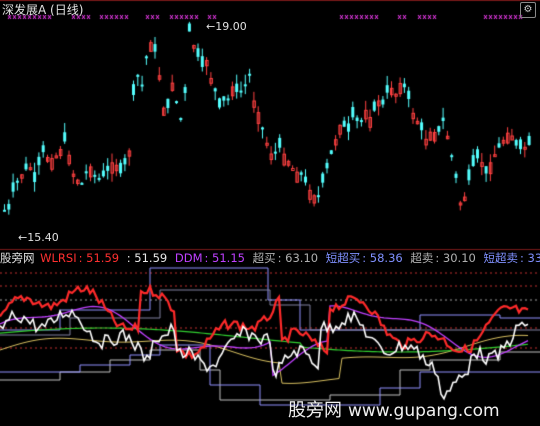  Describe the element at coordinates (394, 410) in the screenshot. I see `watermark: 股旁网 www.gupang.com` at that location.